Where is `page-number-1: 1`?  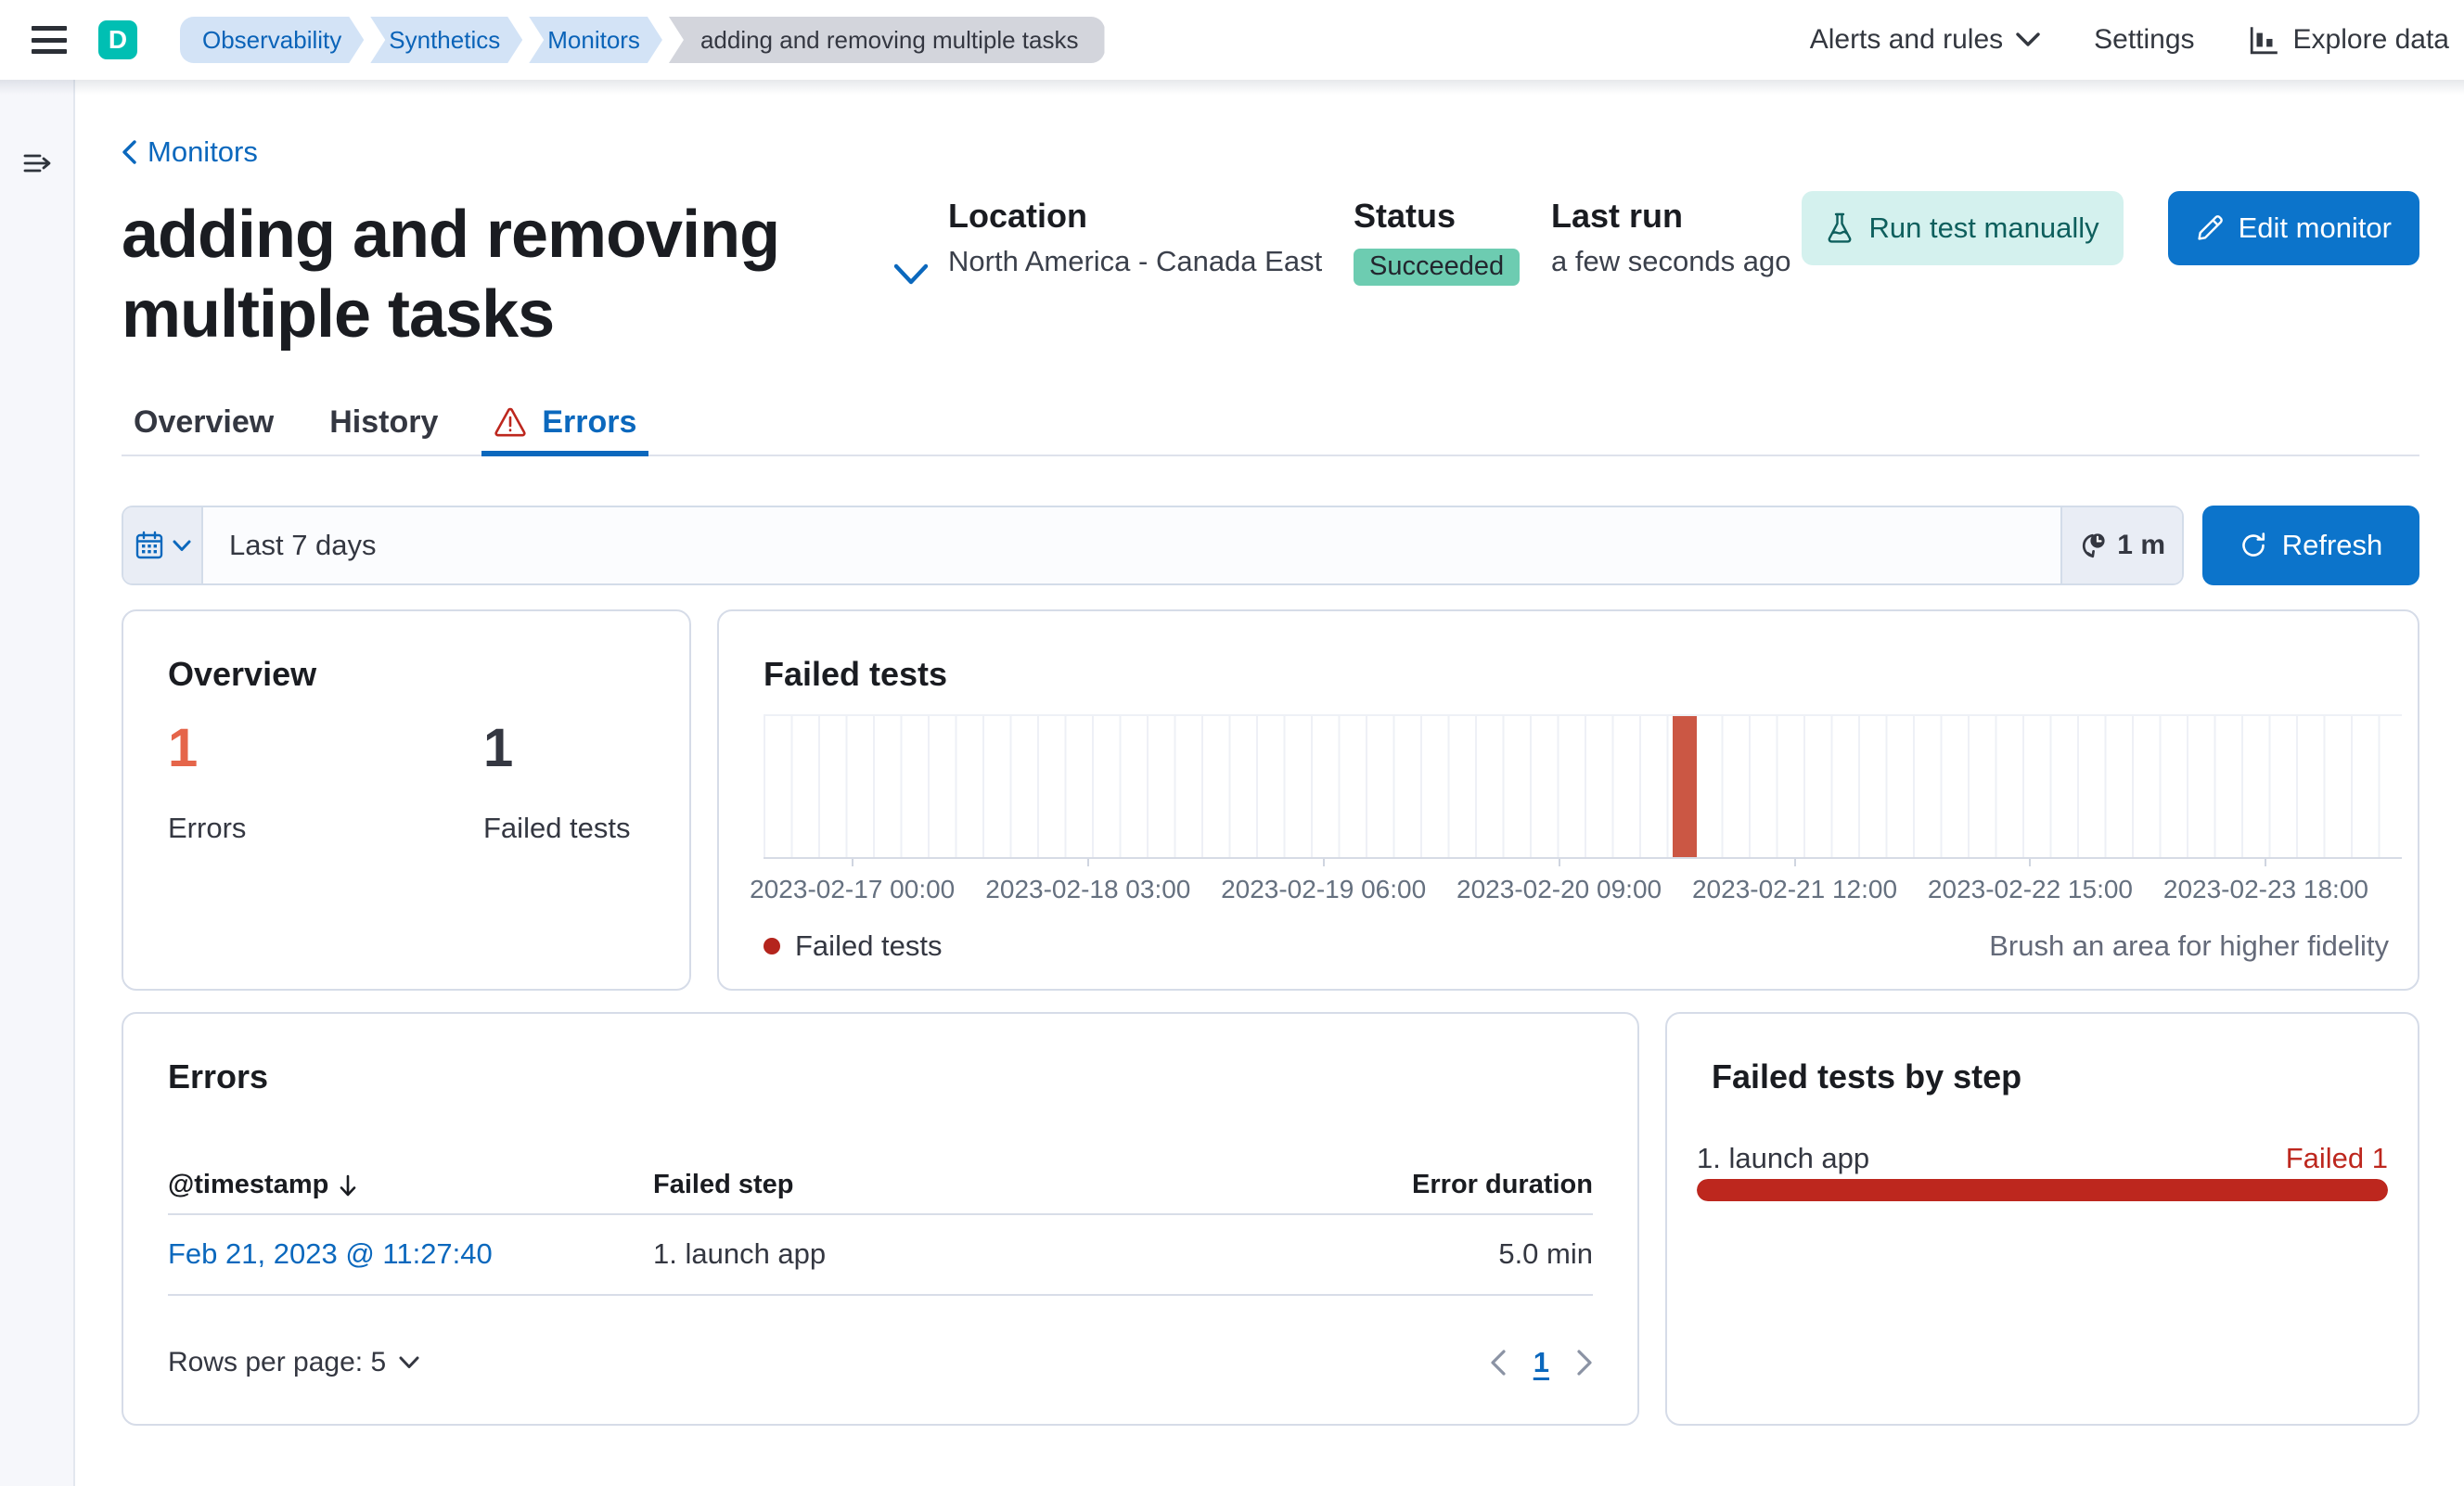
page-number-1: 1 is located at coordinates (1541, 1362).